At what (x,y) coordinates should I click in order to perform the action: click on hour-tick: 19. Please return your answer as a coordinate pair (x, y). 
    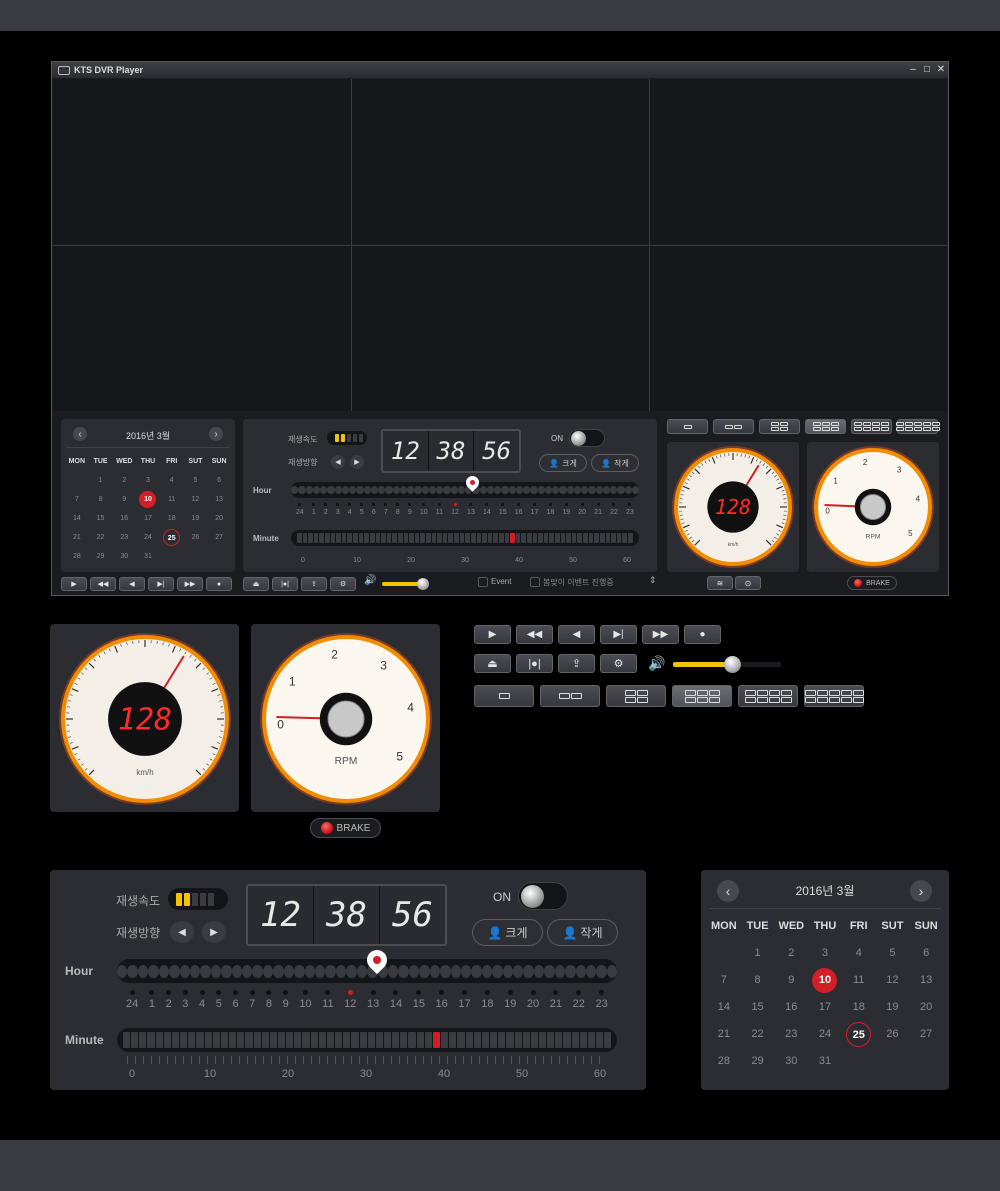
    Looking at the image, I should click on (510, 1000).